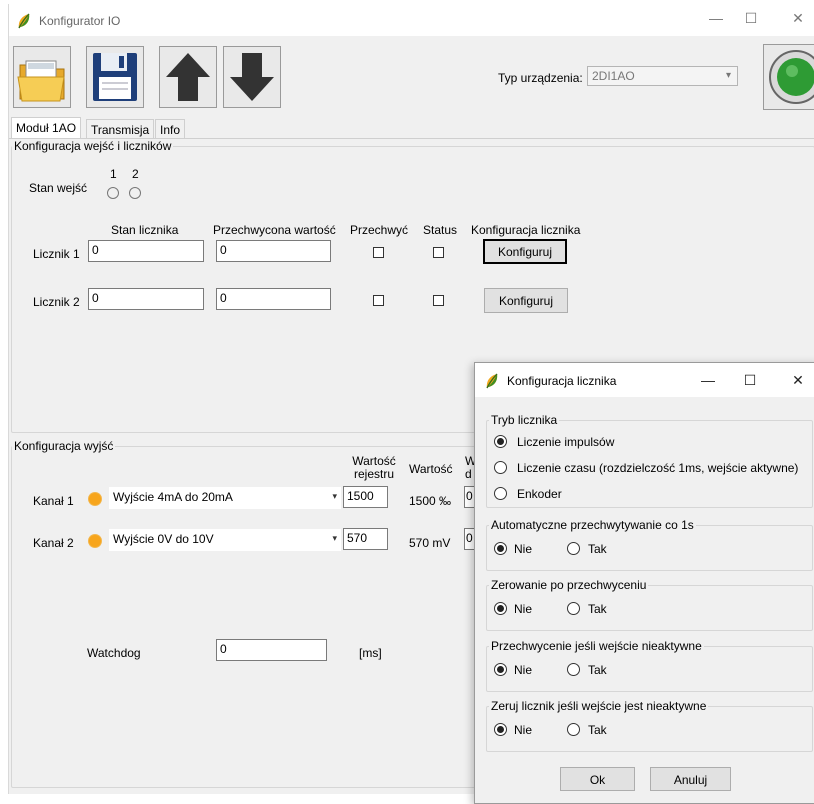  What do you see at coordinates (95, 541) in the screenshot?
I see `channel-2-led` at bounding box center [95, 541].